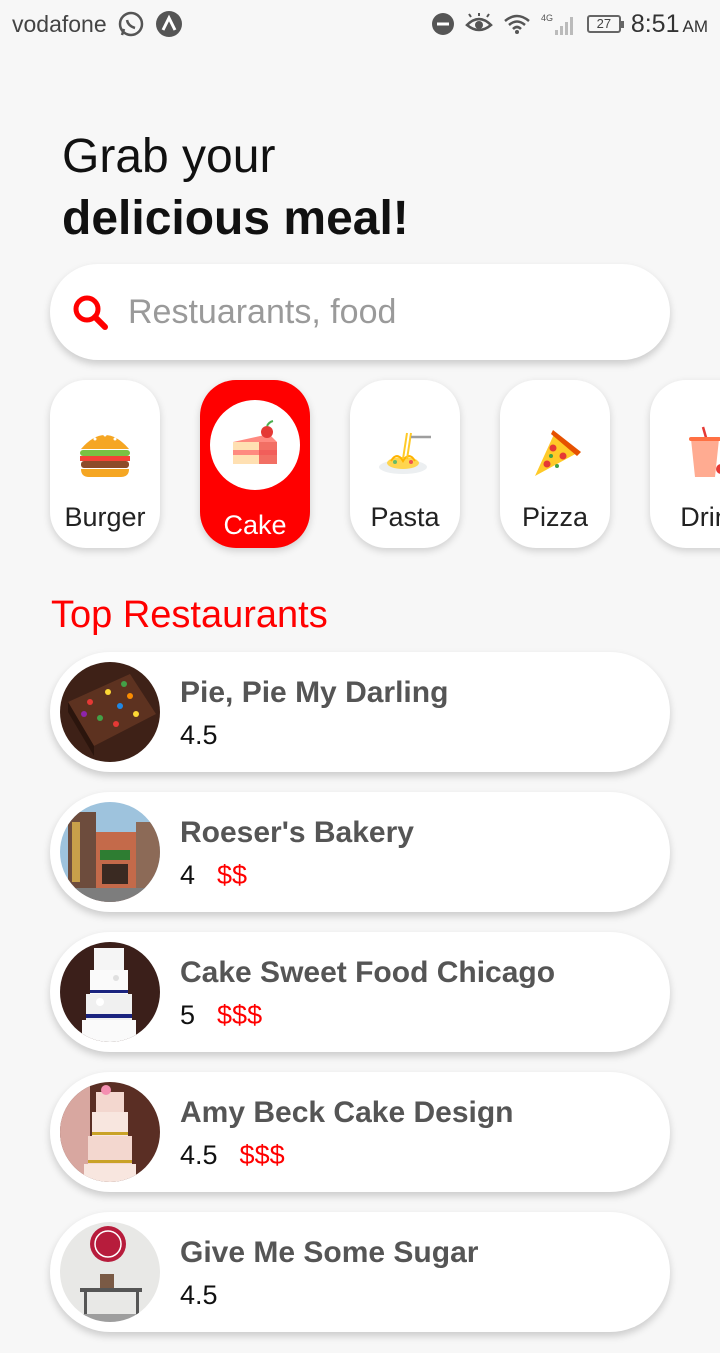  What do you see at coordinates (555, 453) in the screenshot?
I see `pizza-icon` at bounding box center [555, 453].